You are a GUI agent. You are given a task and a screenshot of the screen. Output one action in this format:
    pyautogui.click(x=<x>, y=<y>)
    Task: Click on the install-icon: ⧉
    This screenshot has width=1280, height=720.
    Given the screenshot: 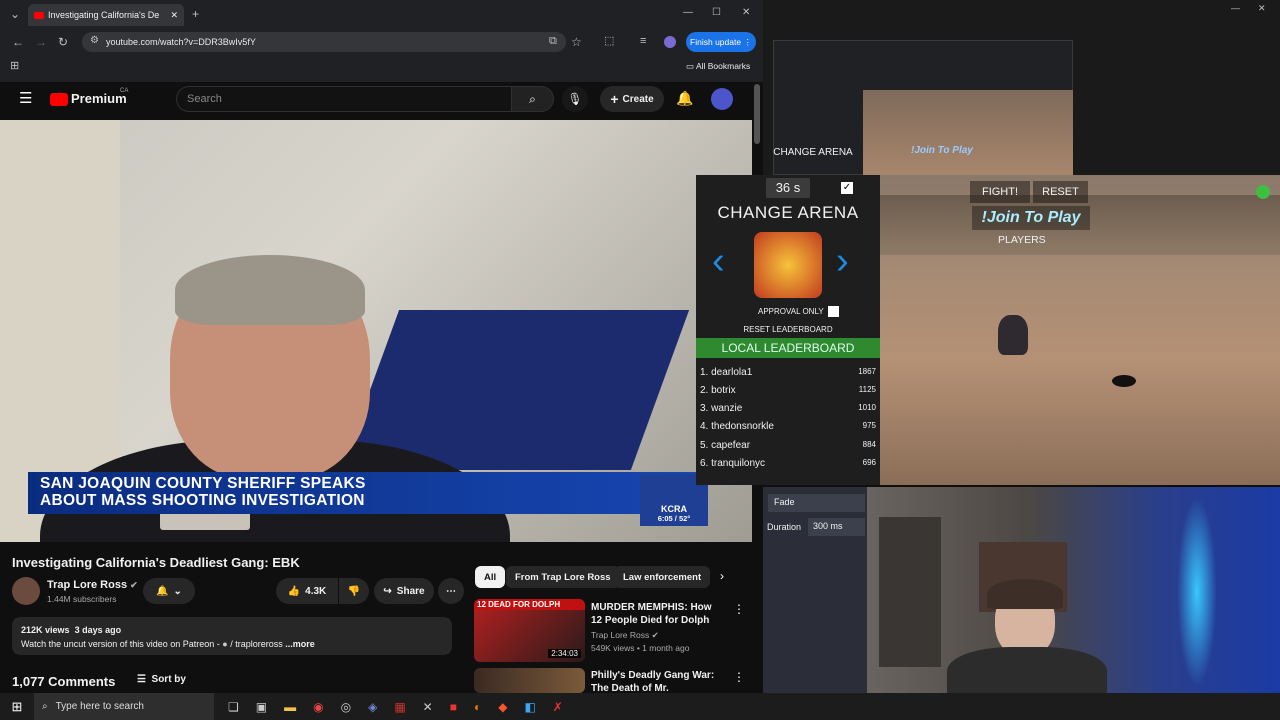 What is the action you would take?
    pyautogui.click(x=553, y=41)
    